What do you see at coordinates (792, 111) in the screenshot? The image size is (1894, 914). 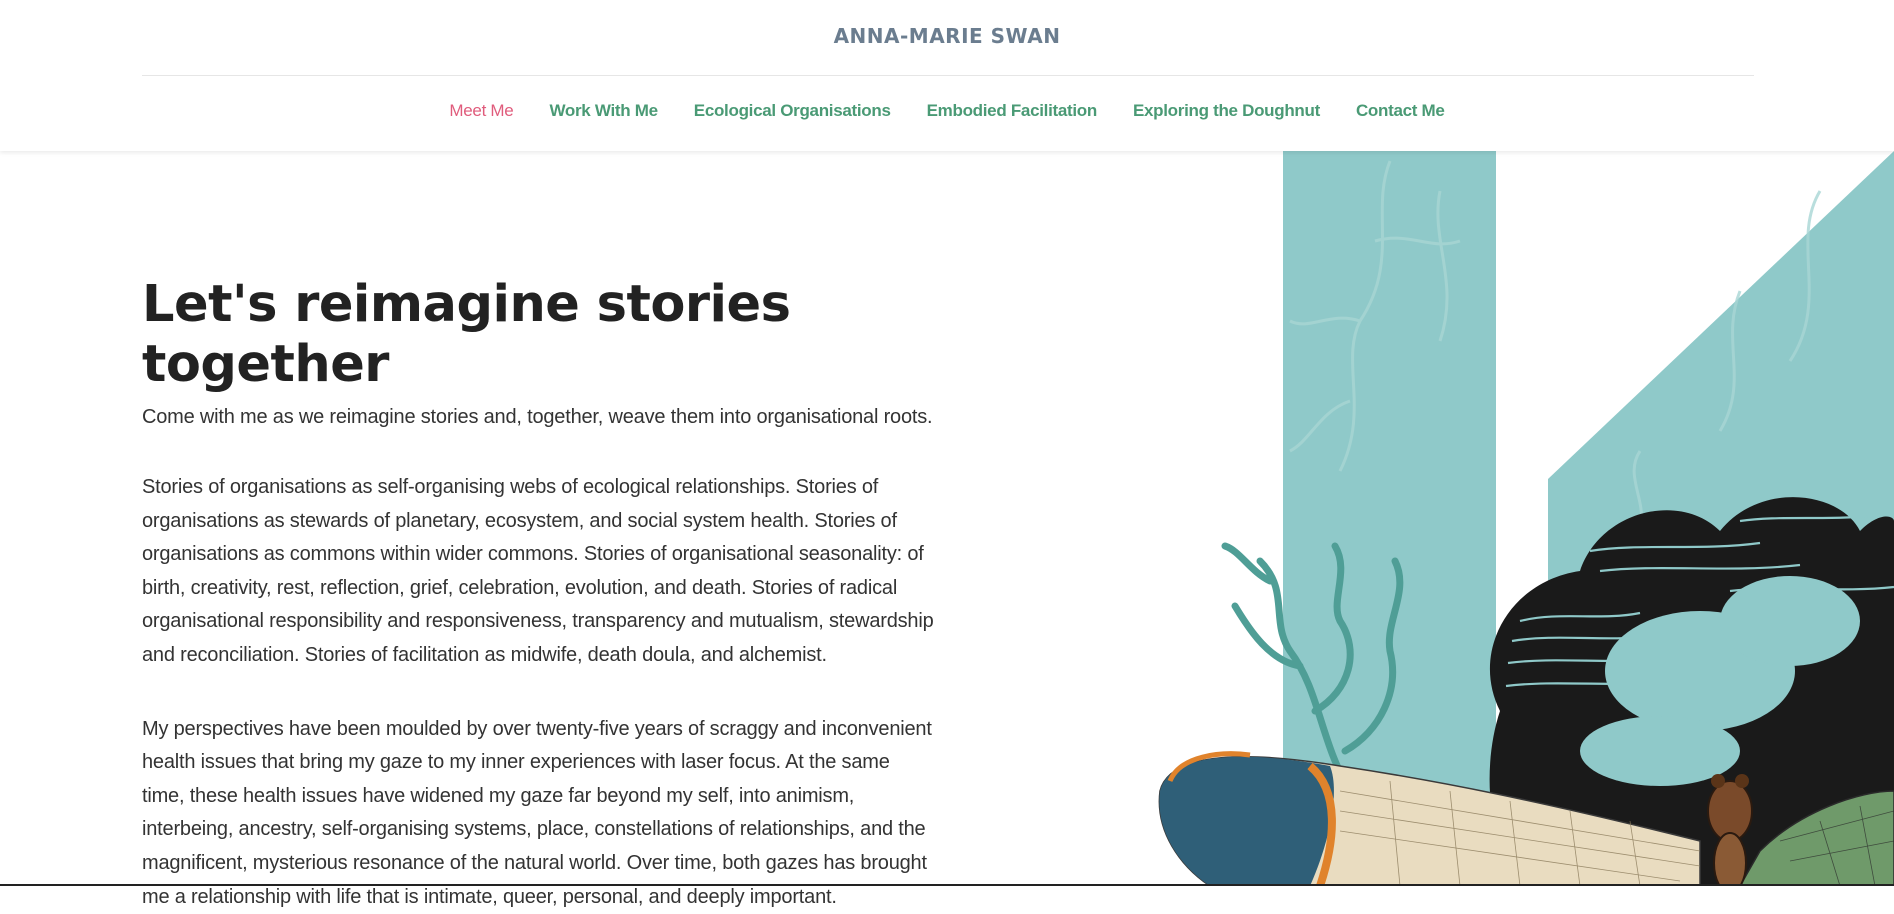 I see `nav-item-ecological-organisations: Ecological Organisations` at bounding box center [792, 111].